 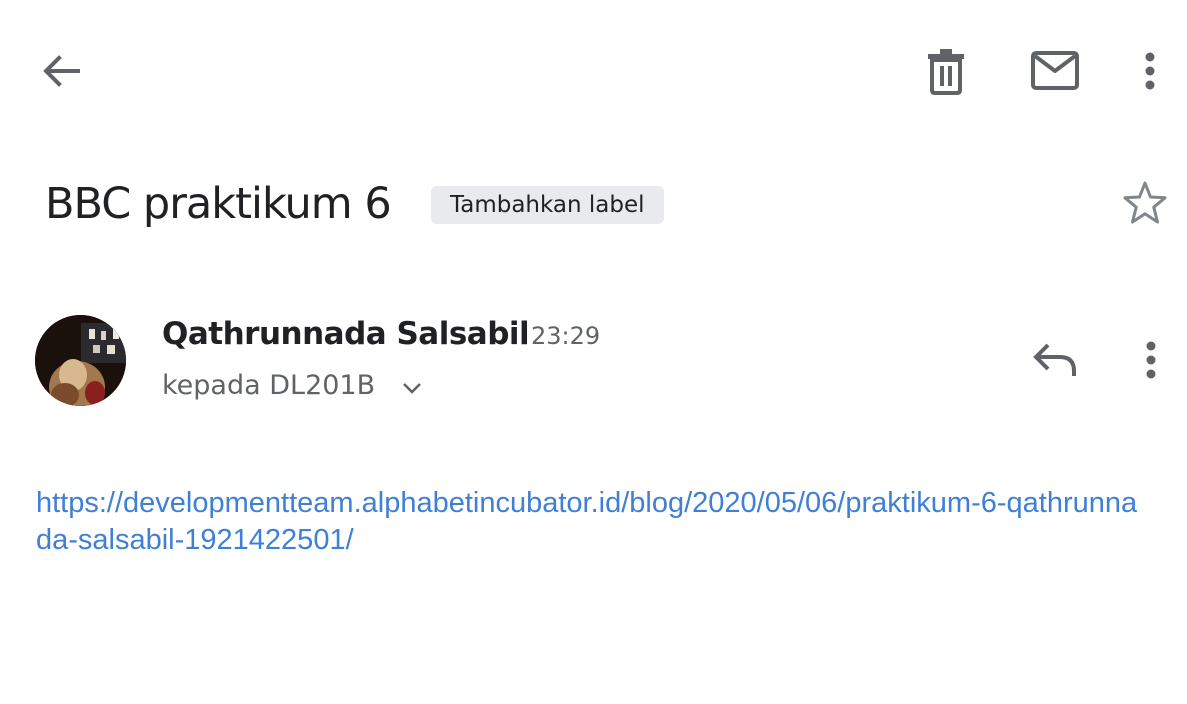 I want to click on chevron-down-icon, so click(x=412, y=388).